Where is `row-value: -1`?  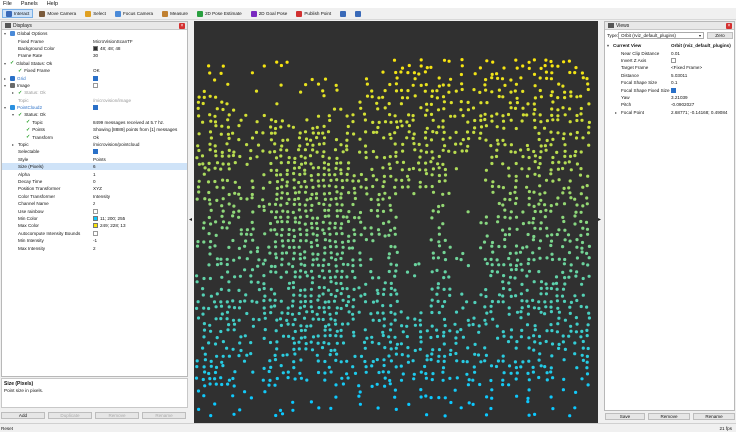
row-value: -1 is located at coordinates (95, 240).